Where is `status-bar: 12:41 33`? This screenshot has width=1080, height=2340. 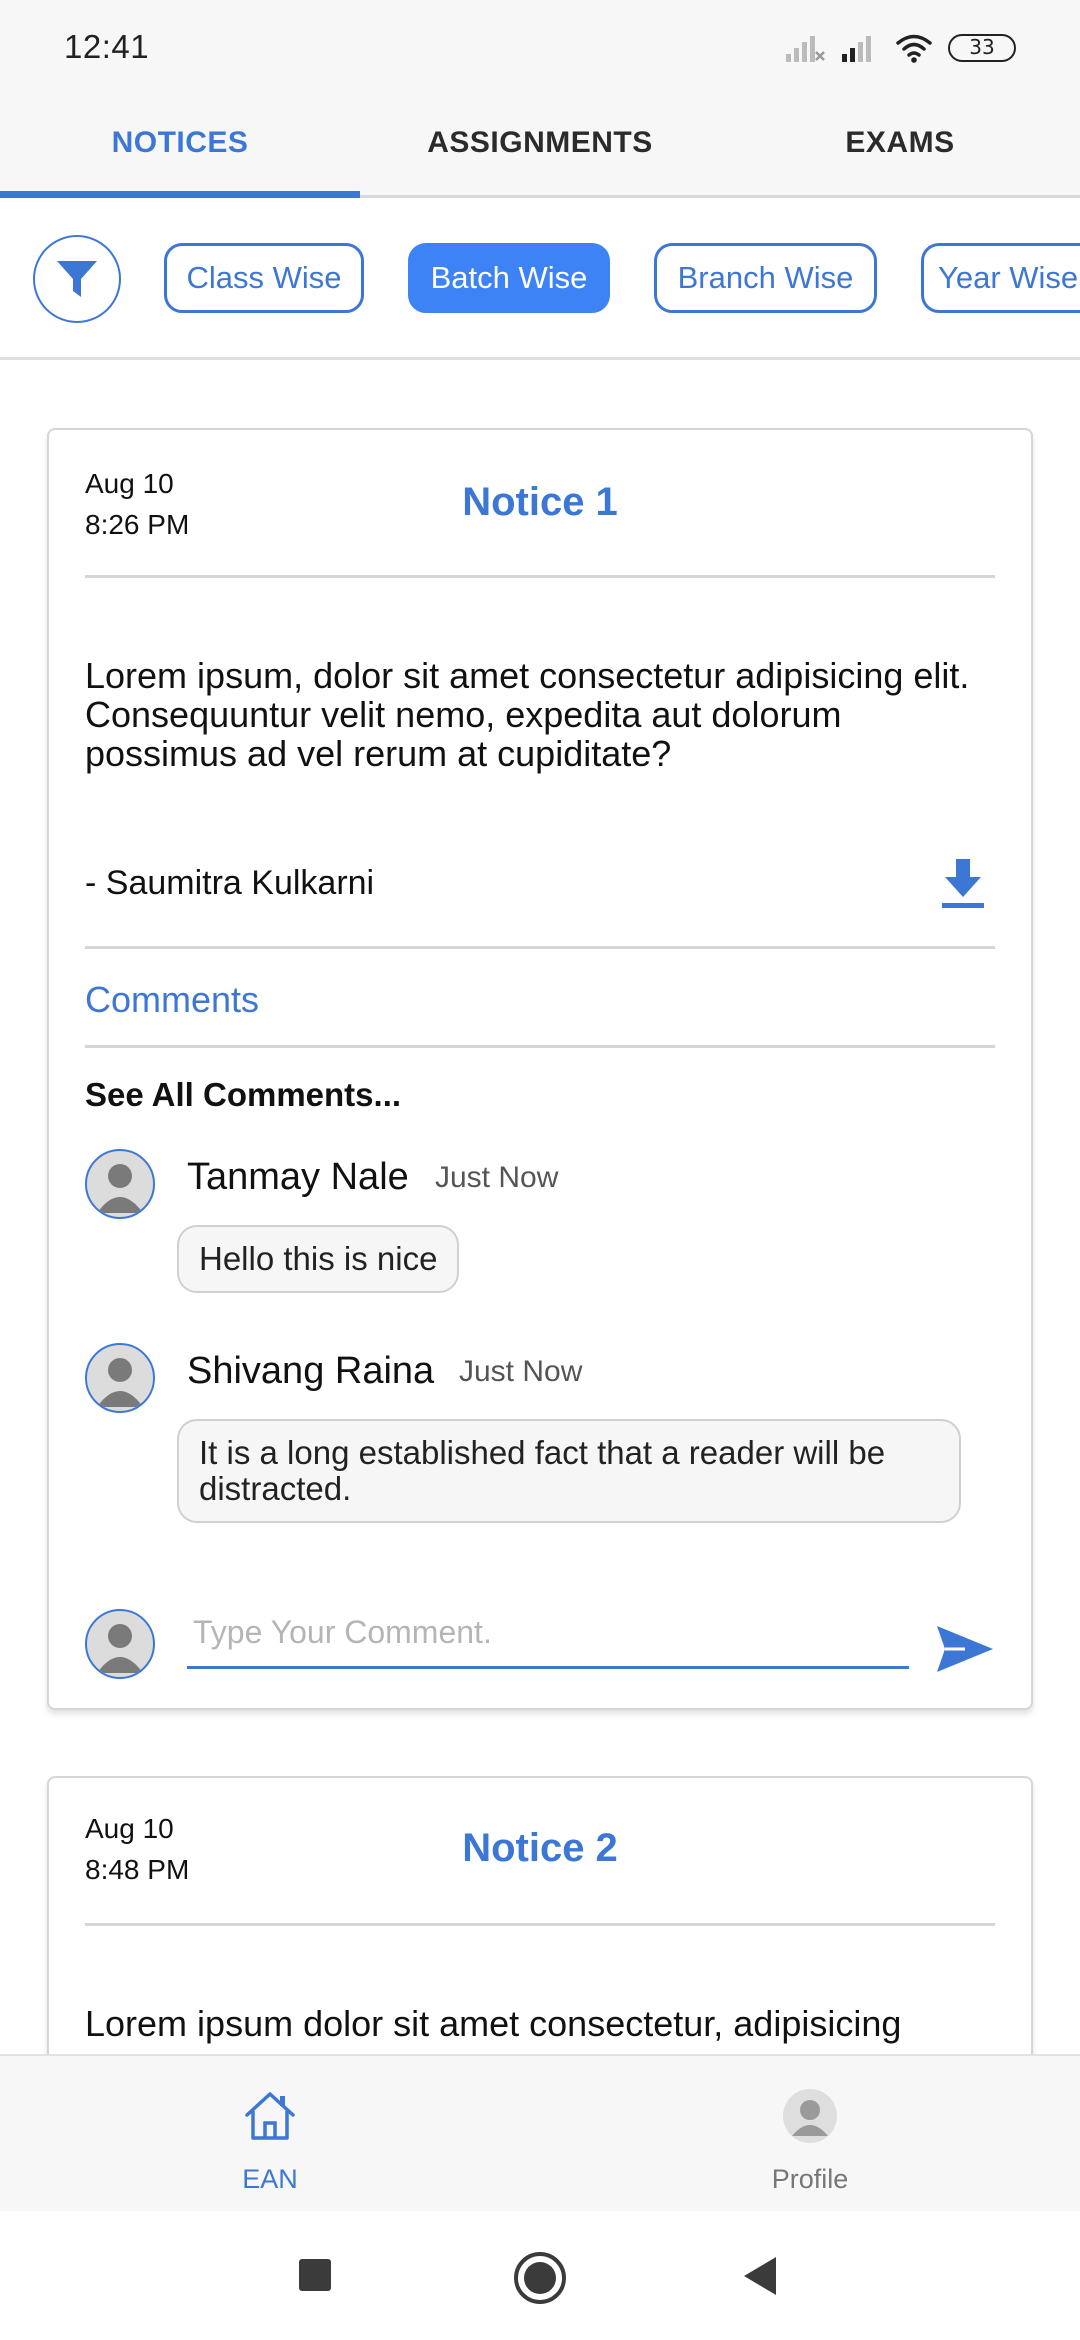 status-bar: 12:41 33 is located at coordinates (540, 45).